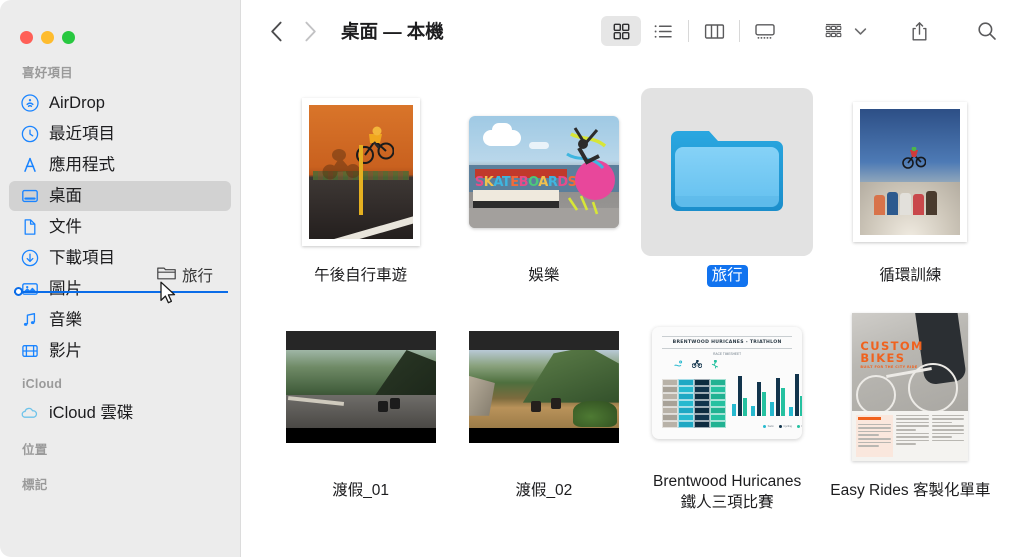  Describe the element at coordinates (120, 227) in the screenshot. I see `sidebar-item-documents: 文件` at that location.